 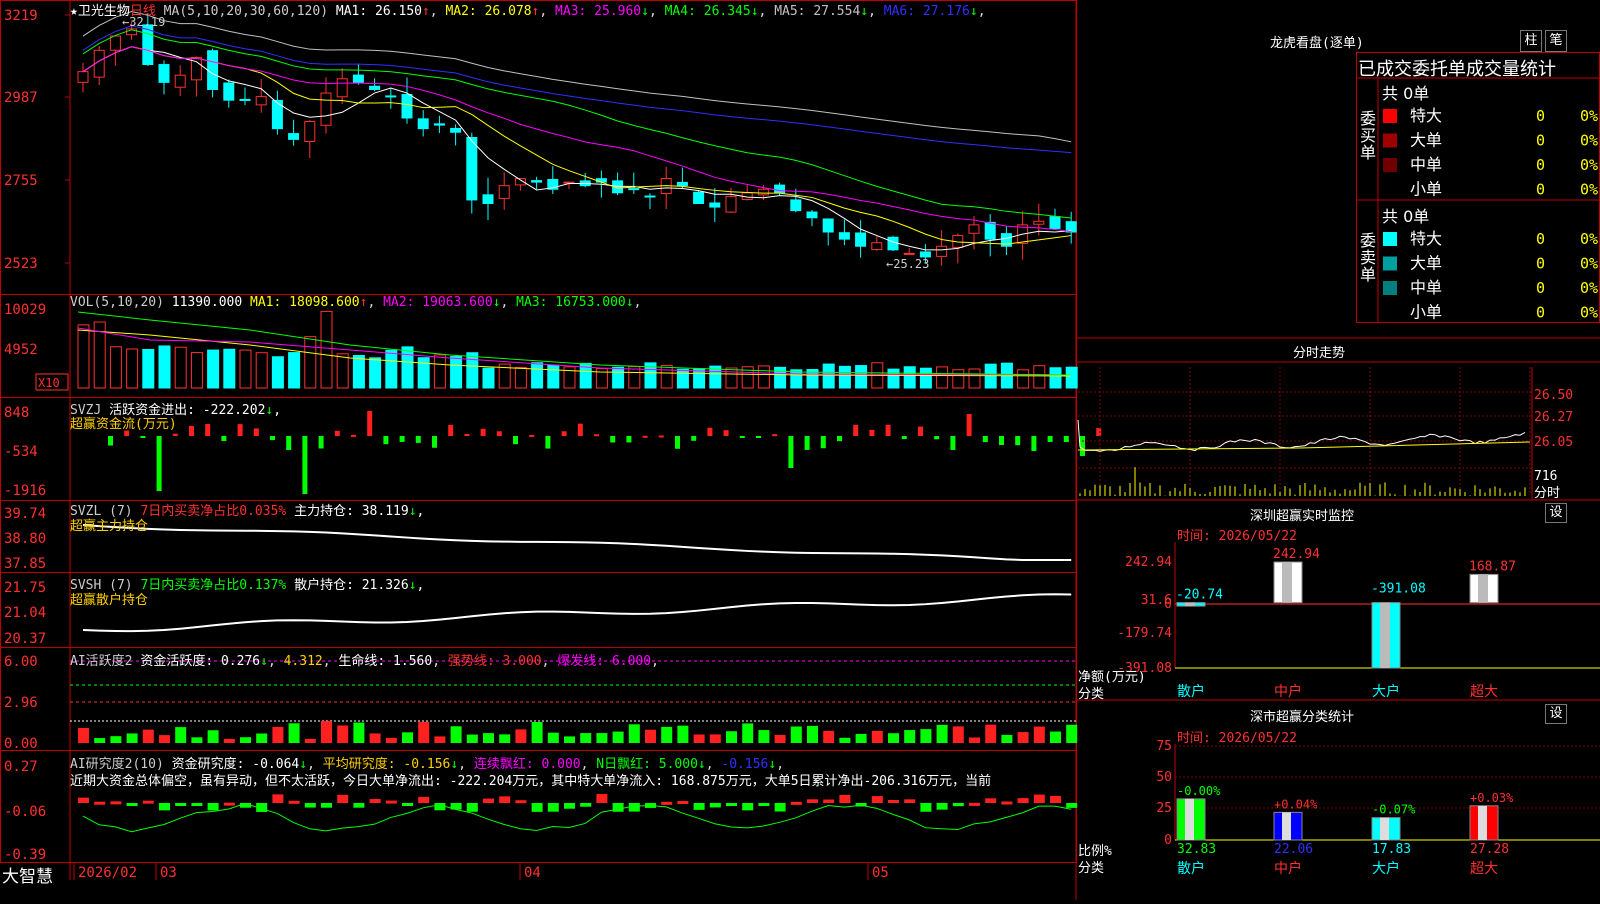 What do you see at coordinates (707, 11) in the screenshot?
I see `ma-value-4: MA4: 26.345` at bounding box center [707, 11].